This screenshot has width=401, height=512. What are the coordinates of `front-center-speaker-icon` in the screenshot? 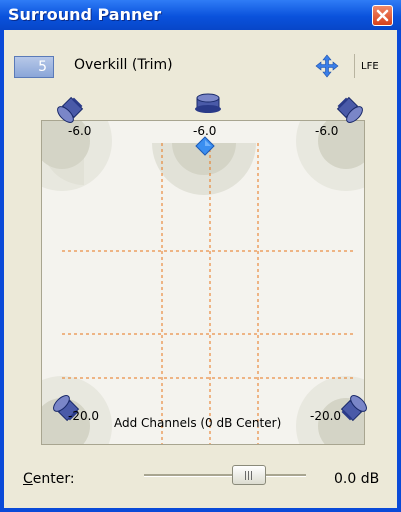 It's located at (208, 103).